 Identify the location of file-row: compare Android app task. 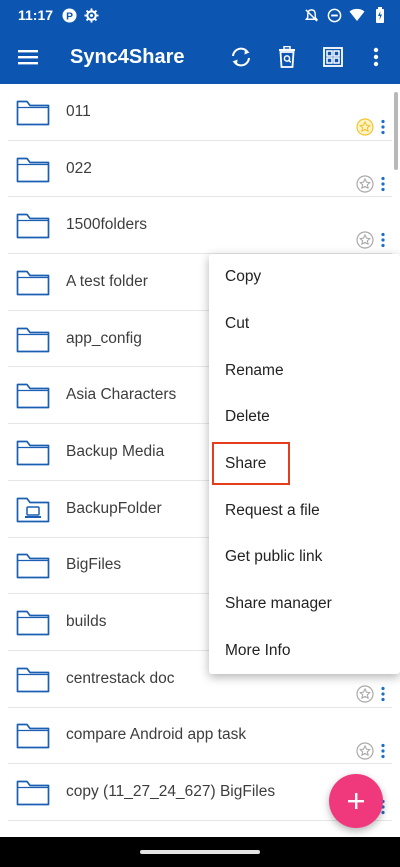
(200, 736).